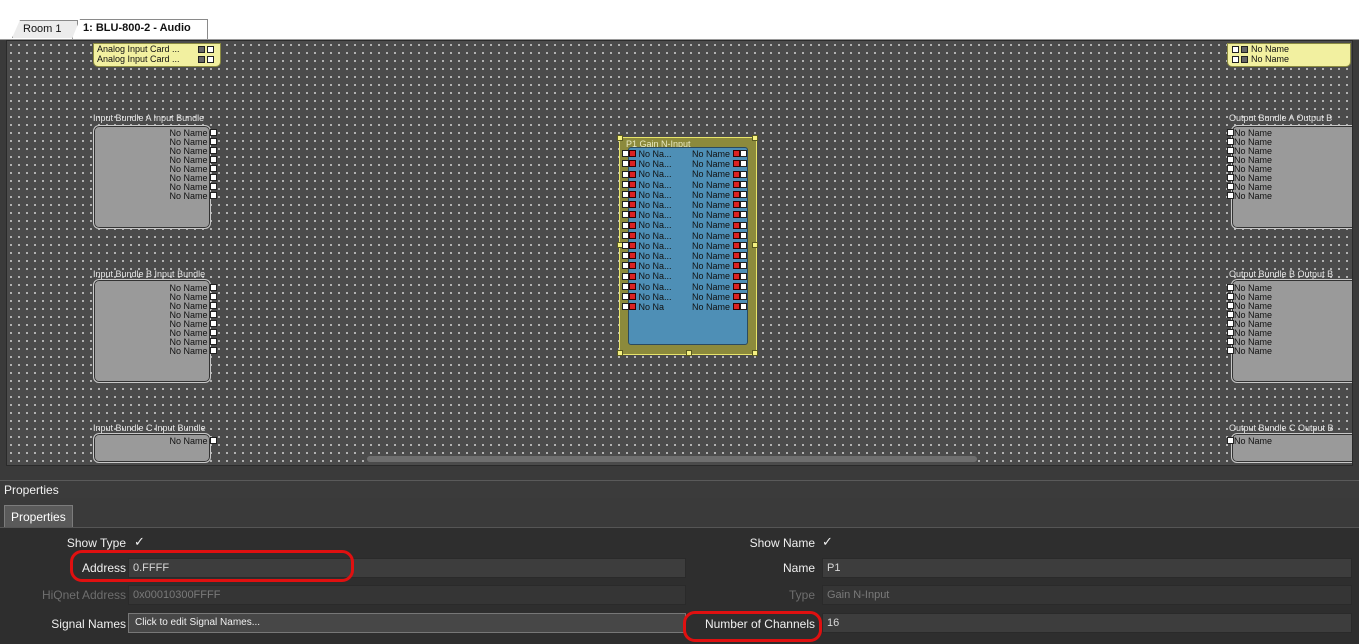 The width and height of the screenshot is (1359, 644). I want to click on tab-room-1: Room 1, so click(45, 29).